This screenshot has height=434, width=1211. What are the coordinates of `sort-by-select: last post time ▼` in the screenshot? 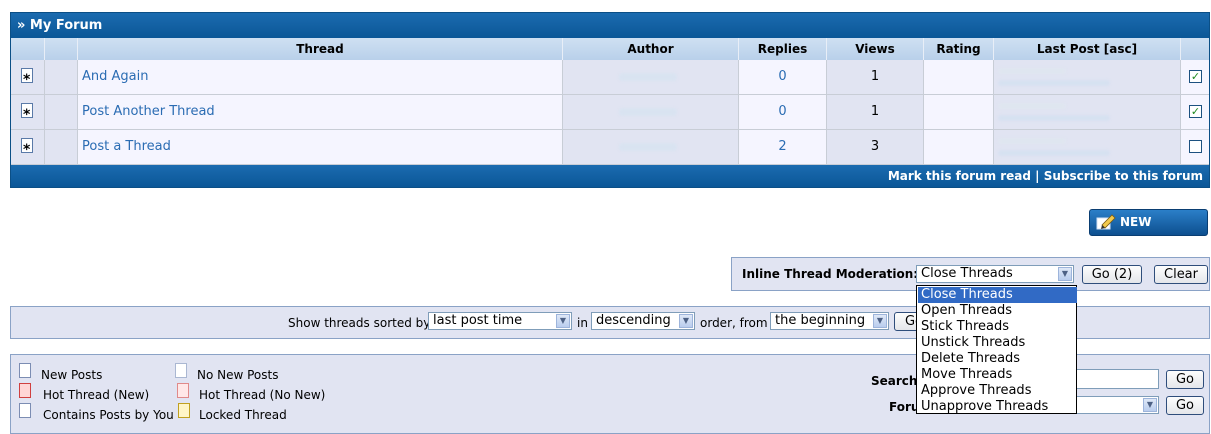 It's located at (500, 321).